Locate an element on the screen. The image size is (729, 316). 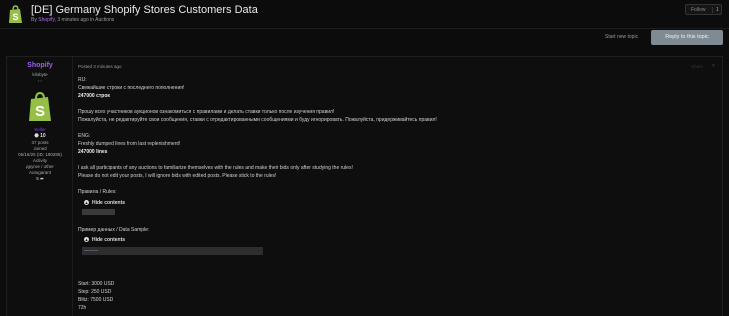
post-line: Пример данных / Data Sample: is located at coordinates (114, 230).